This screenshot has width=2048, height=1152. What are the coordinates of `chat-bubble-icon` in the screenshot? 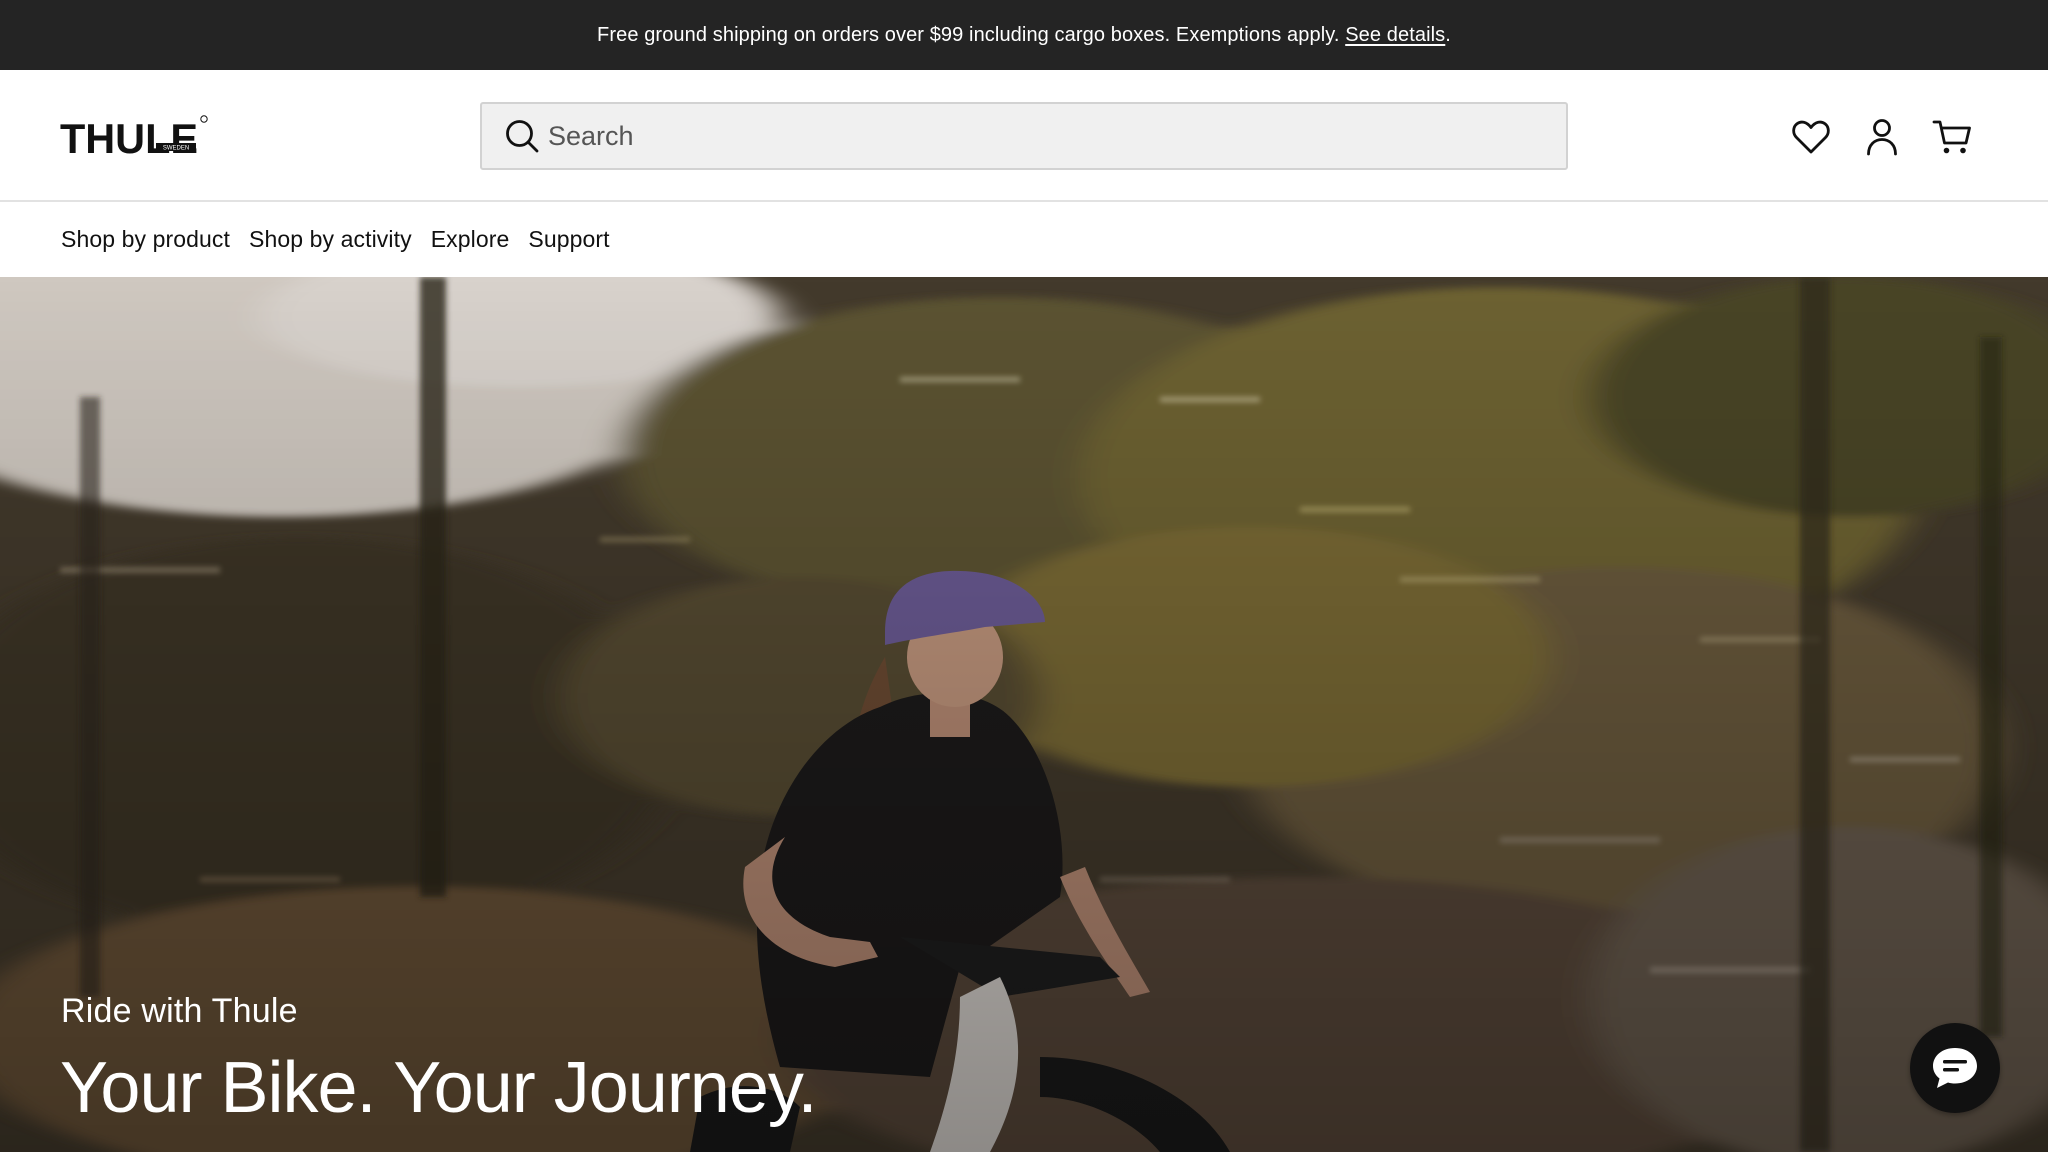 It's located at (1955, 1068).